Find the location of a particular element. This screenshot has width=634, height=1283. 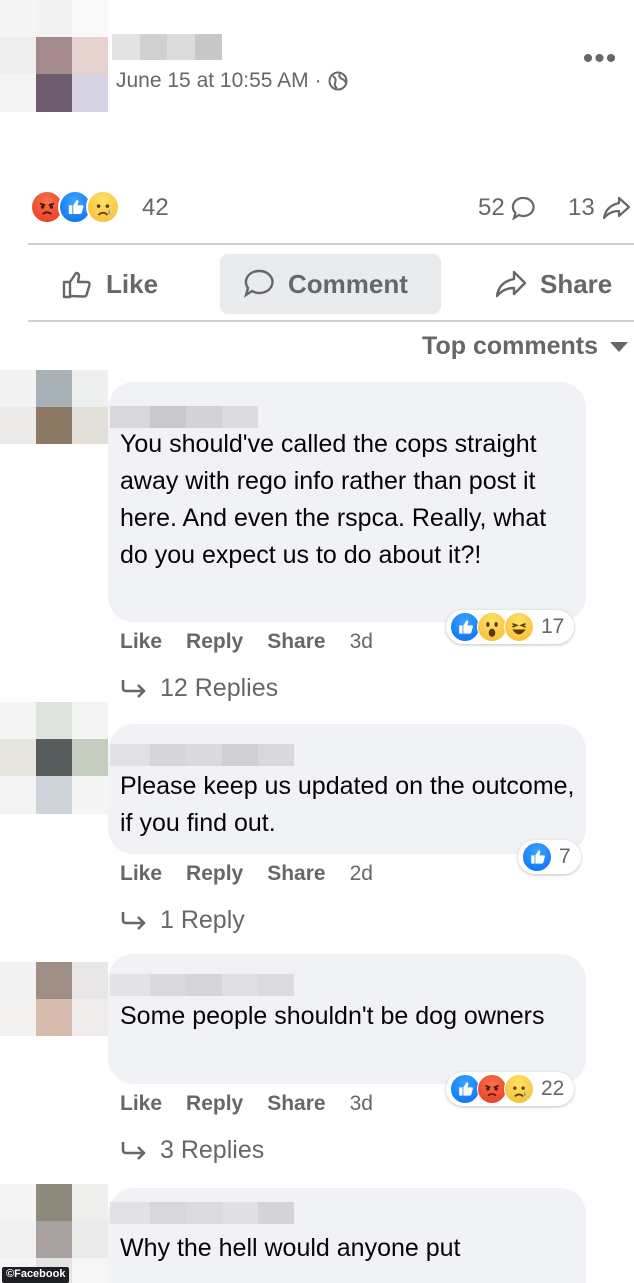

view-replies-link: 12 Replies is located at coordinates (199, 688).